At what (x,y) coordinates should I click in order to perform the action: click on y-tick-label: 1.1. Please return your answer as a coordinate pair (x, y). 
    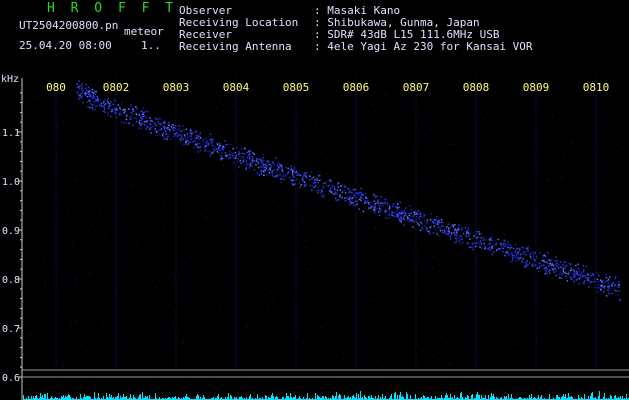
    Looking at the image, I should click on (11, 133).